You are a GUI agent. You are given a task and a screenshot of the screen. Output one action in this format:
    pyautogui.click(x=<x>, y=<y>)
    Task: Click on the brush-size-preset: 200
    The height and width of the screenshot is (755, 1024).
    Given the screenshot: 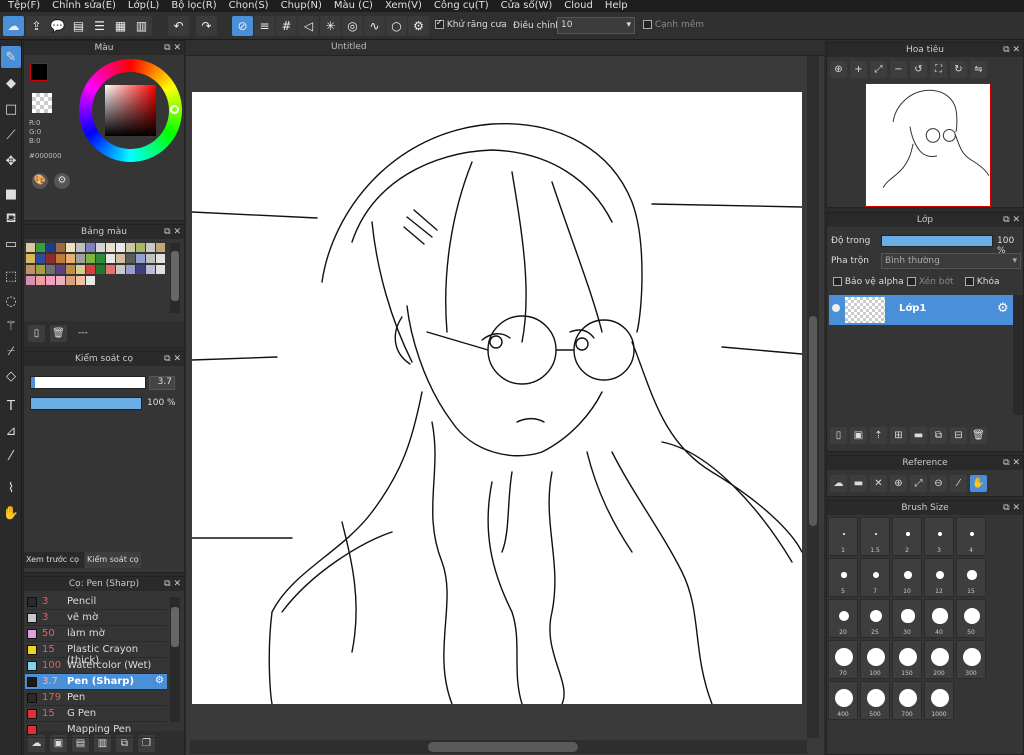 What is the action you would take?
    pyautogui.click(x=939, y=659)
    